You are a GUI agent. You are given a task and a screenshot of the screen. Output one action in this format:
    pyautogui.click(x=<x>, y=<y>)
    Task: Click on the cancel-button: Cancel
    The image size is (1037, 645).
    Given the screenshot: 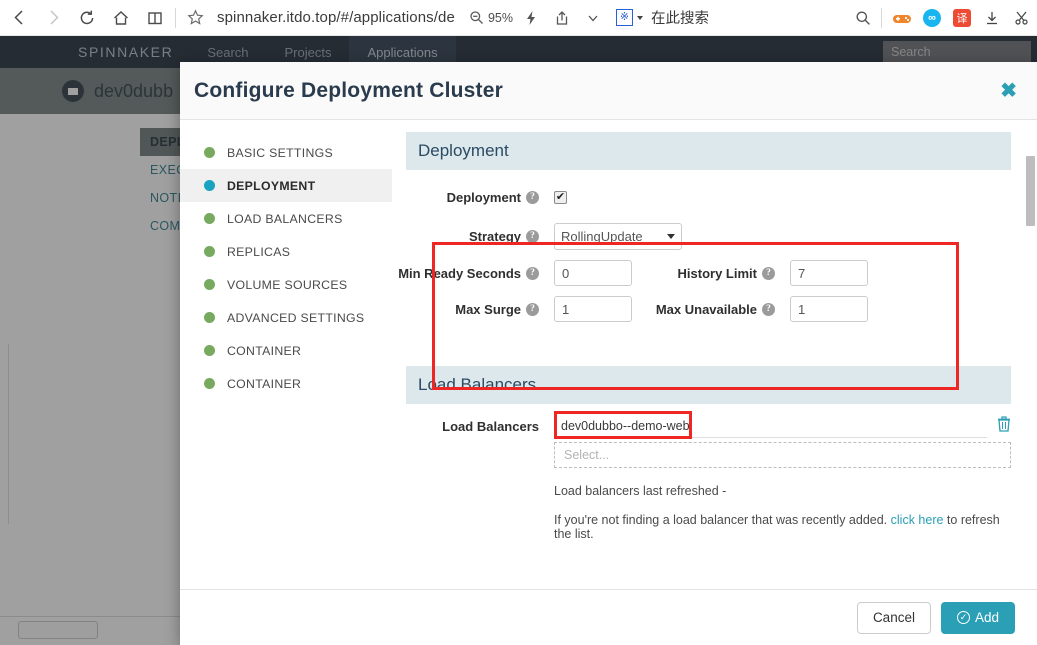 What is the action you would take?
    pyautogui.click(x=893, y=617)
    